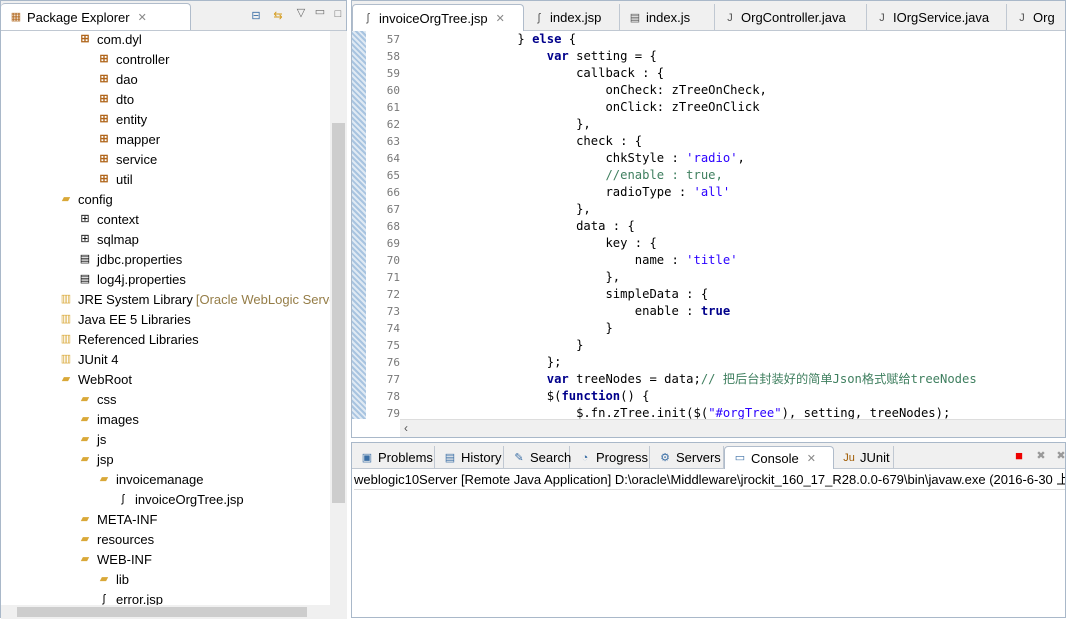  Describe the element at coordinates (550, 311) in the screenshot. I see `code-token: enable :` at that location.